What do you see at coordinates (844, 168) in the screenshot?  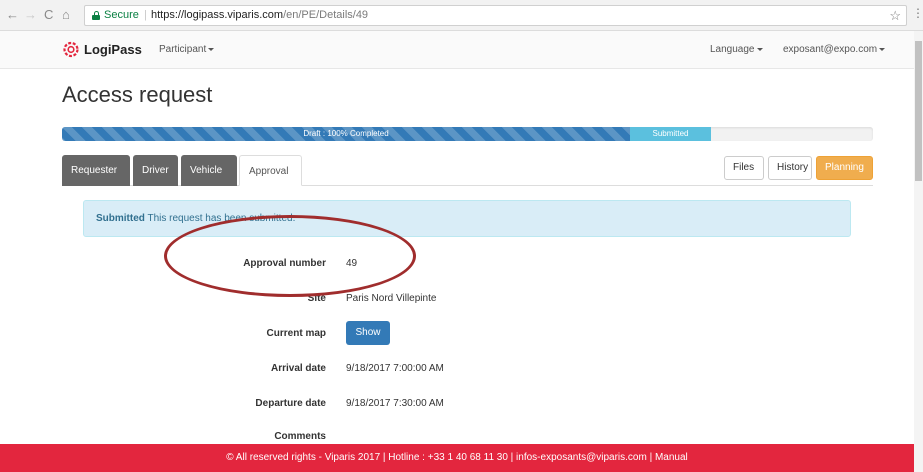 I see `planning-button: Planning` at bounding box center [844, 168].